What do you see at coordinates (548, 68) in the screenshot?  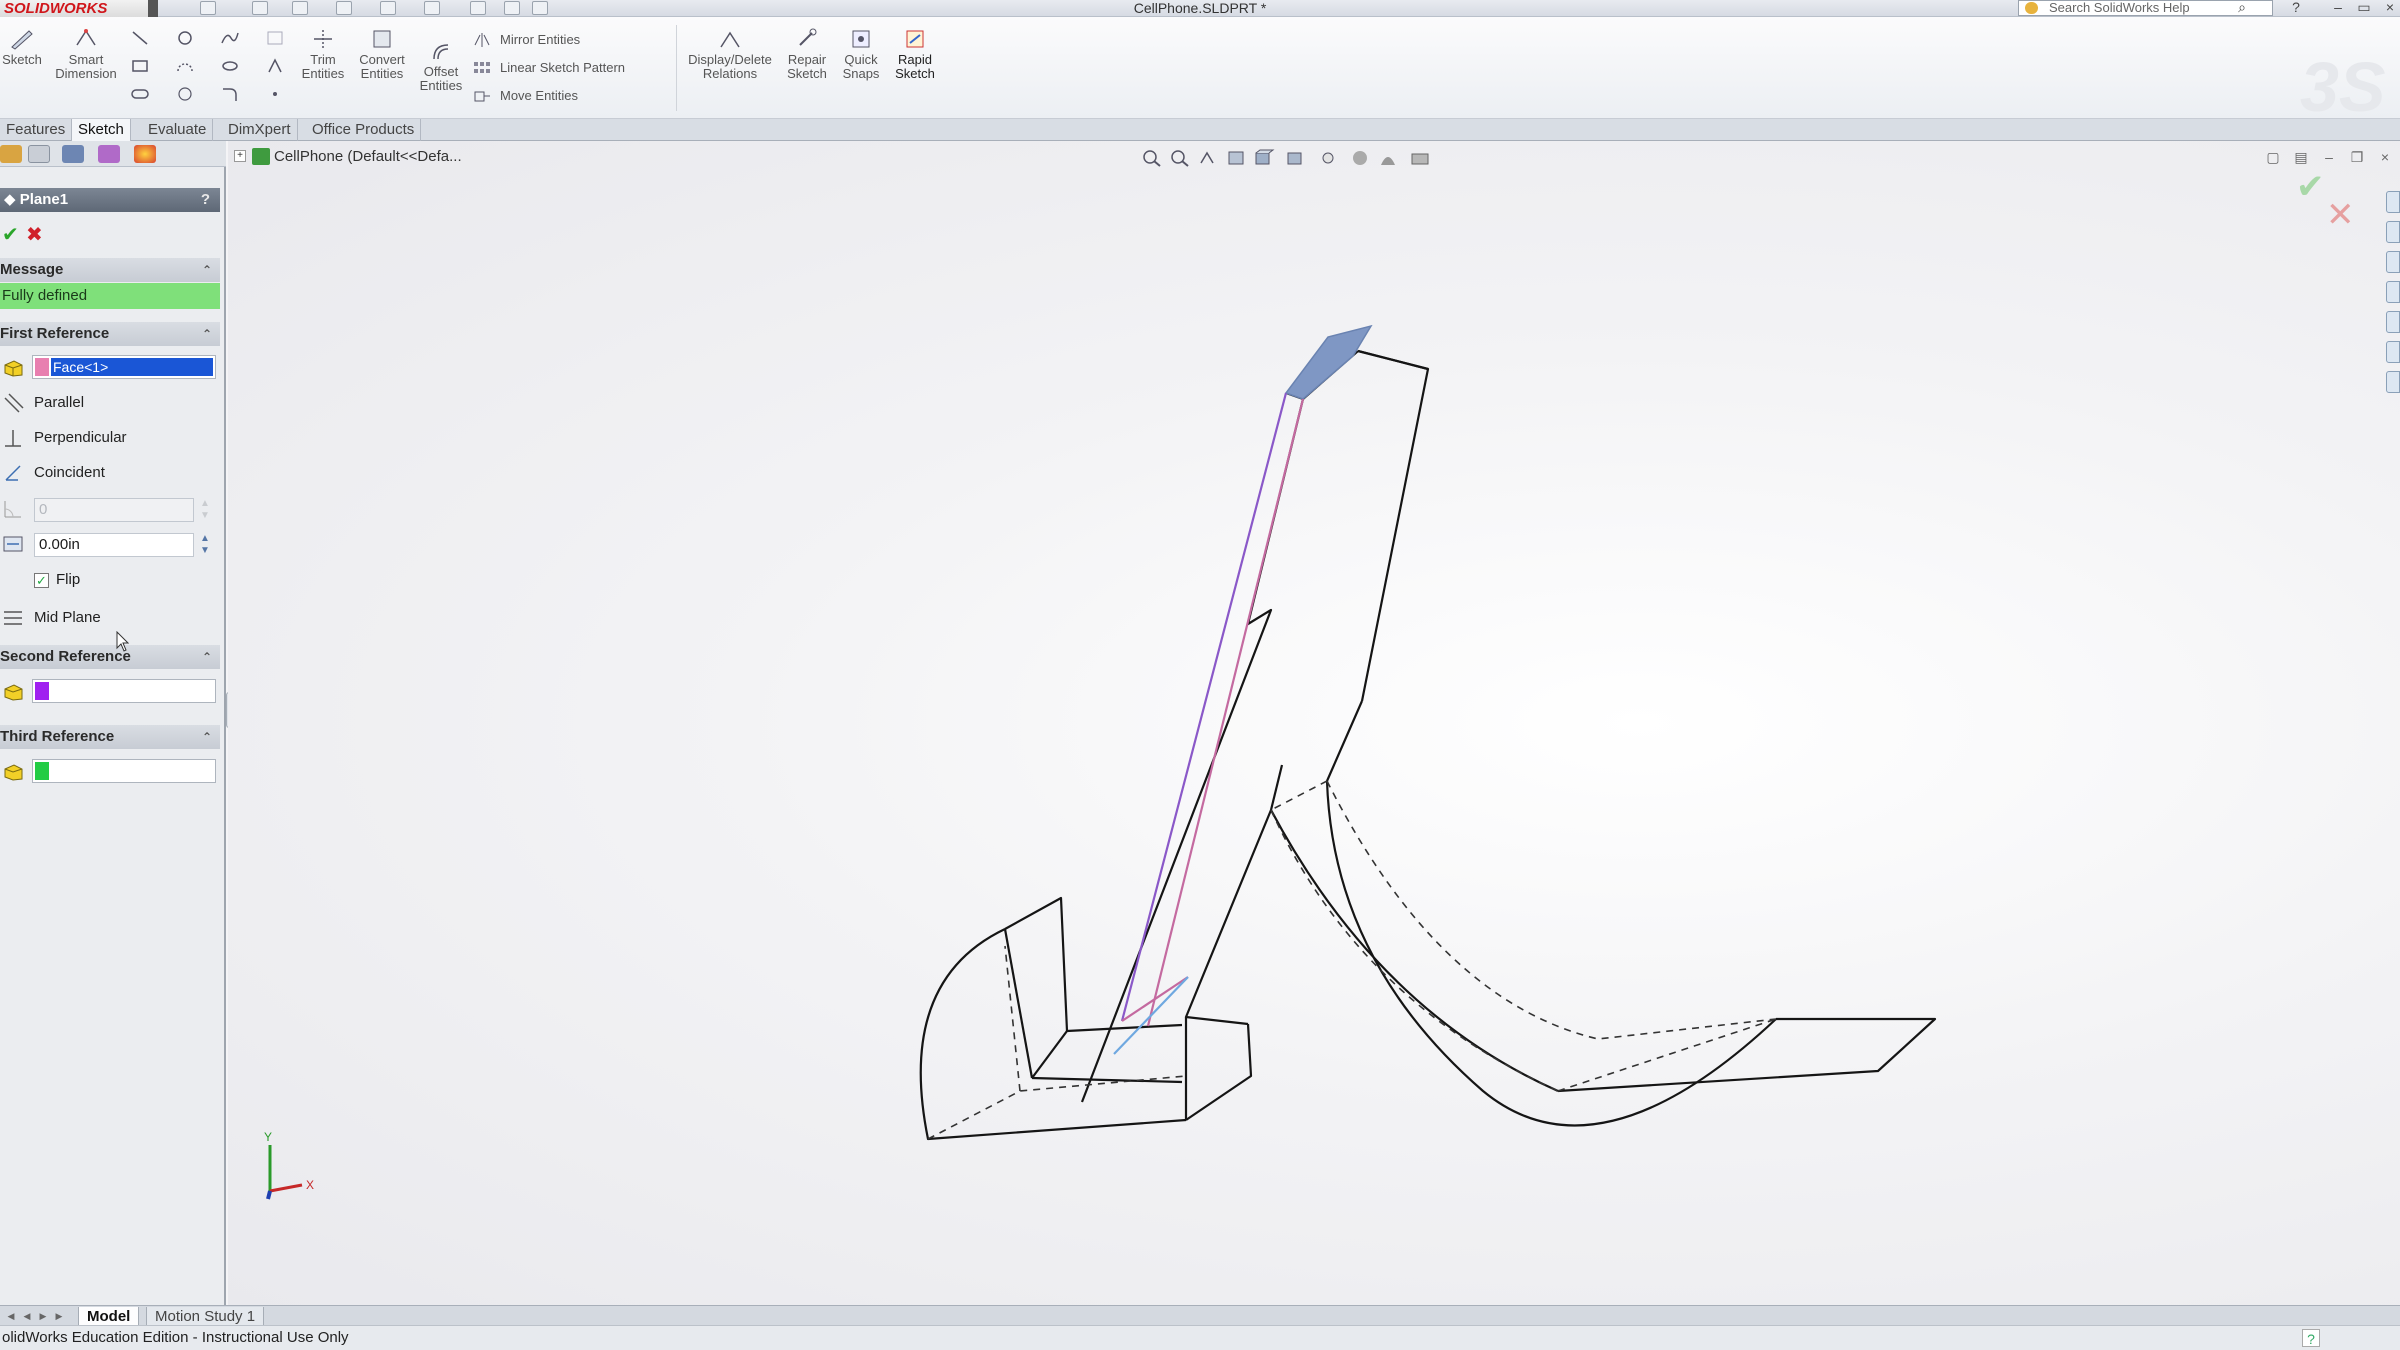 I see `linear-sketch-pattern-button: Linear Sketch Pattern` at bounding box center [548, 68].